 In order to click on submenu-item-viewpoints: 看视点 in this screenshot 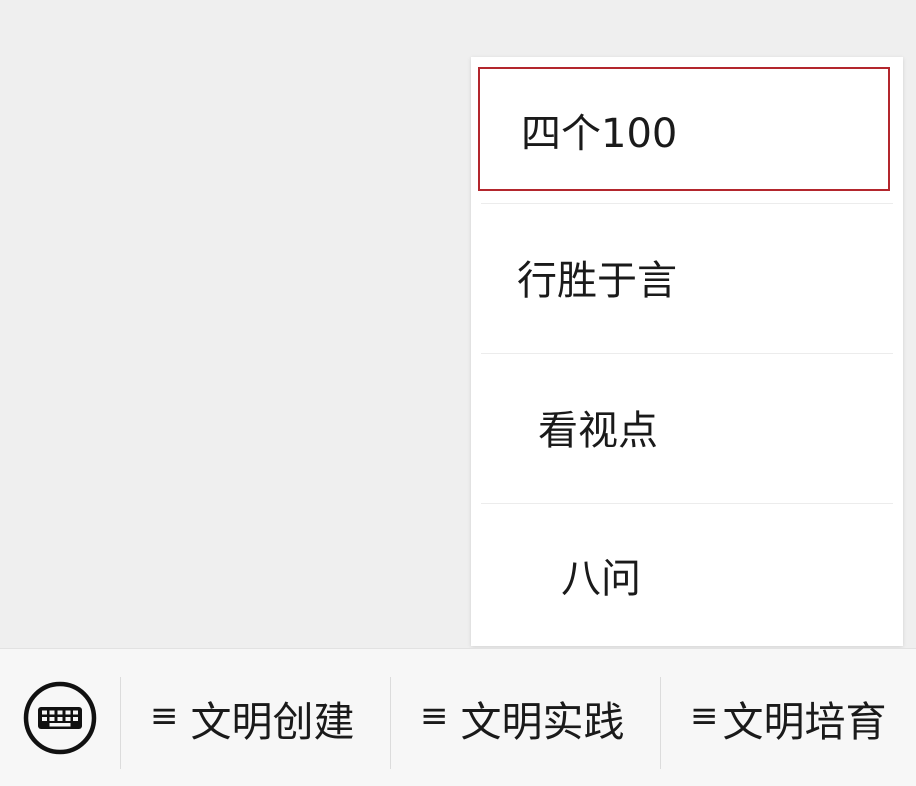, I will do `click(687, 427)`.